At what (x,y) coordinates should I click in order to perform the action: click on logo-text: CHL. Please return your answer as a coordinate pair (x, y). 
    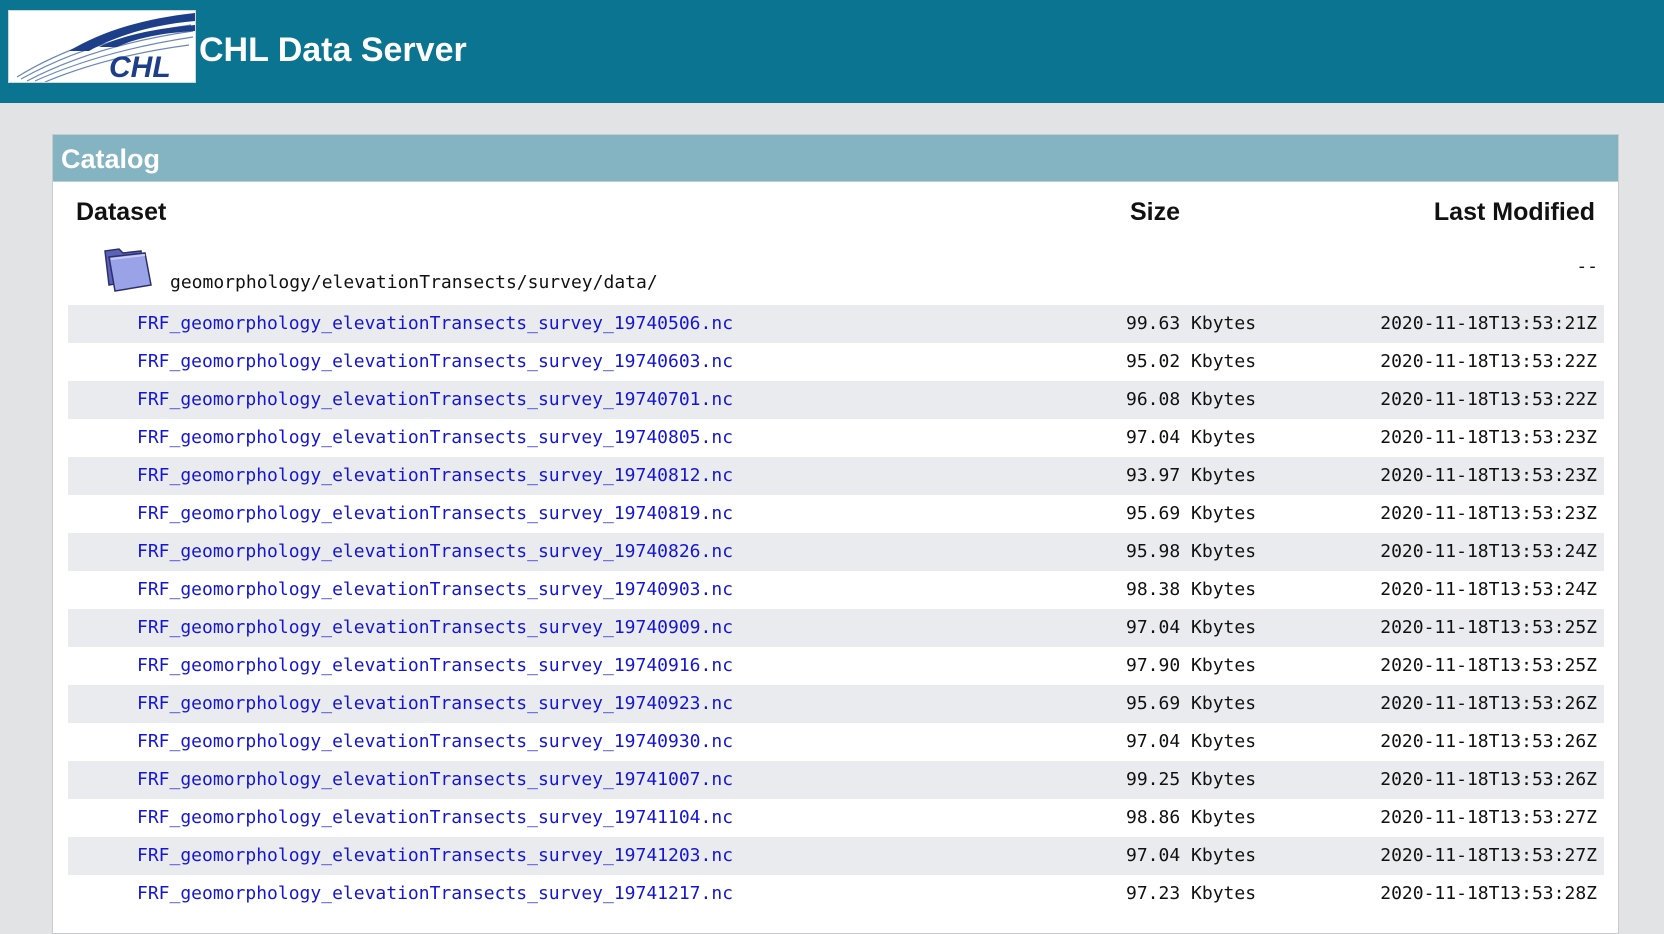
    Looking at the image, I should click on (140, 67).